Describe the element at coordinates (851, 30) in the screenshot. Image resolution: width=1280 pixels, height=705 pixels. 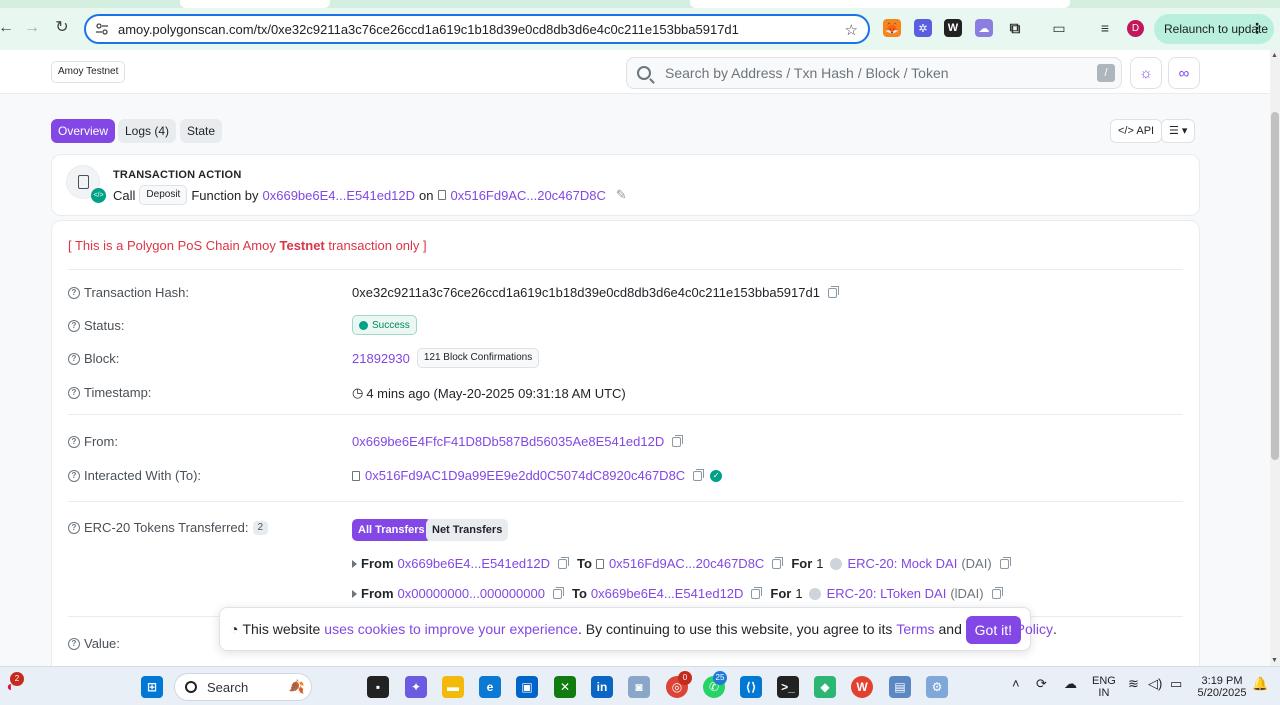
I see `bookmark-star-icon: ☆` at that location.